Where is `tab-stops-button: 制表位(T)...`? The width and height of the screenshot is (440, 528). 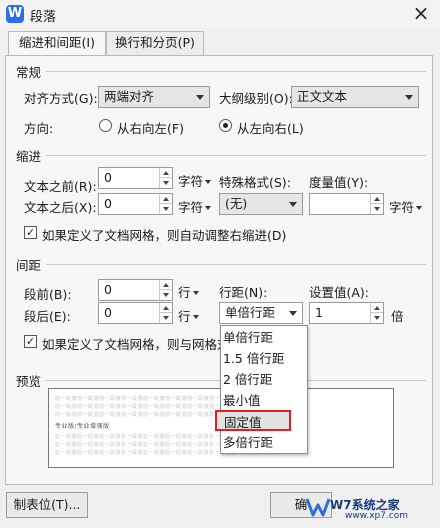
tab-stops-button: 制表位(T)... is located at coordinates (47, 505).